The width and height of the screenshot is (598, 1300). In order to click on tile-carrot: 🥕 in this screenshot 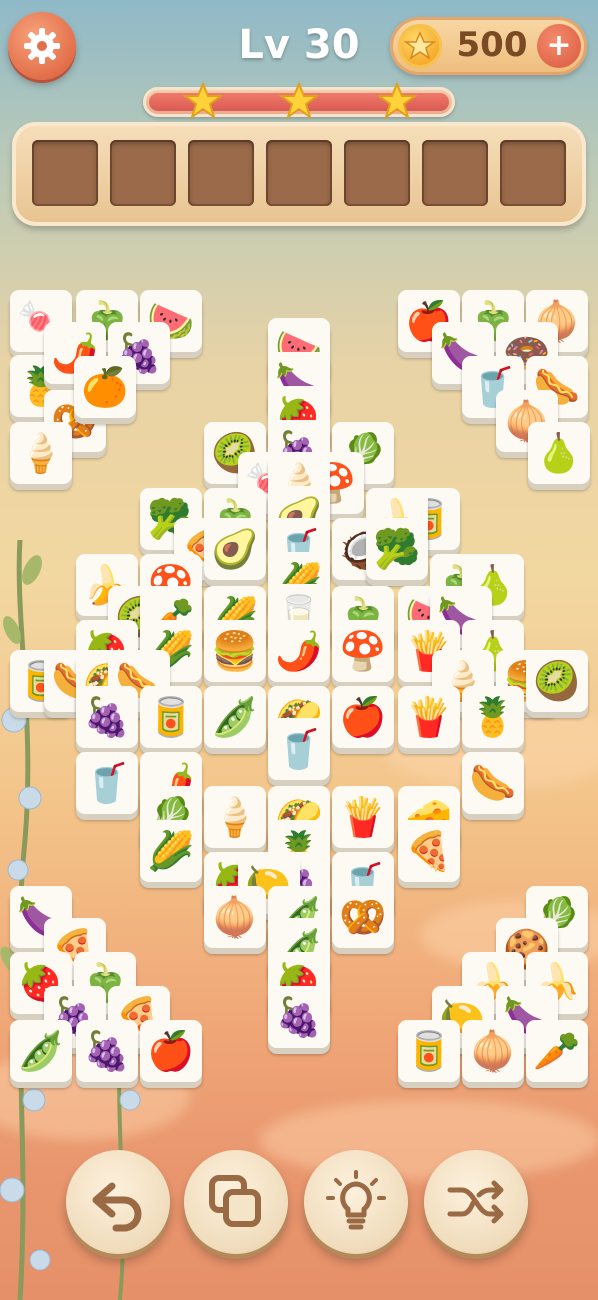, I will do `click(557, 1051)`.